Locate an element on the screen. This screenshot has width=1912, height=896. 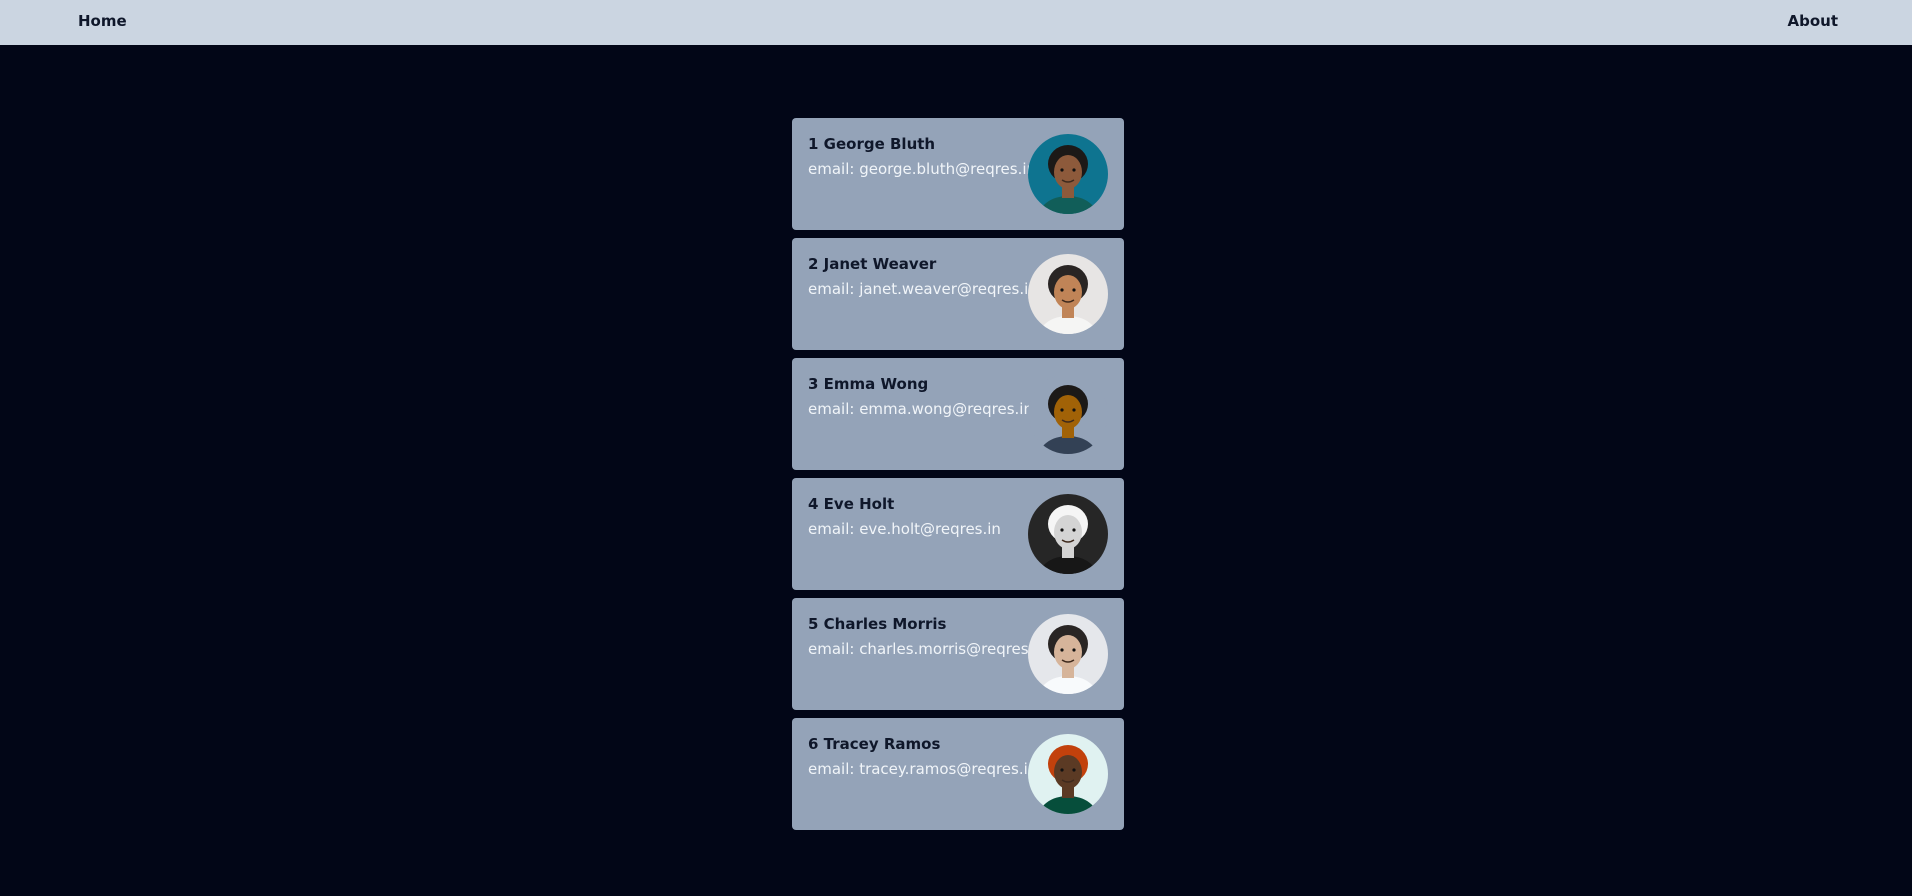
user-email: email: george.bluth@reqres.in is located at coordinates (922, 169).